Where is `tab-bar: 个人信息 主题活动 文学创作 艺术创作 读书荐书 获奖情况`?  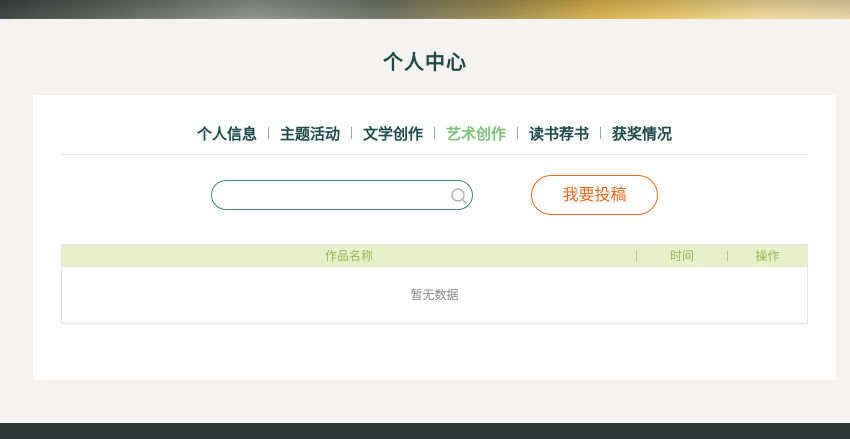 tab-bar: 个人信息 主题活动 文学创作 艺术创作 读书荐书 获奖情况 is located at coordinates (434, 133).